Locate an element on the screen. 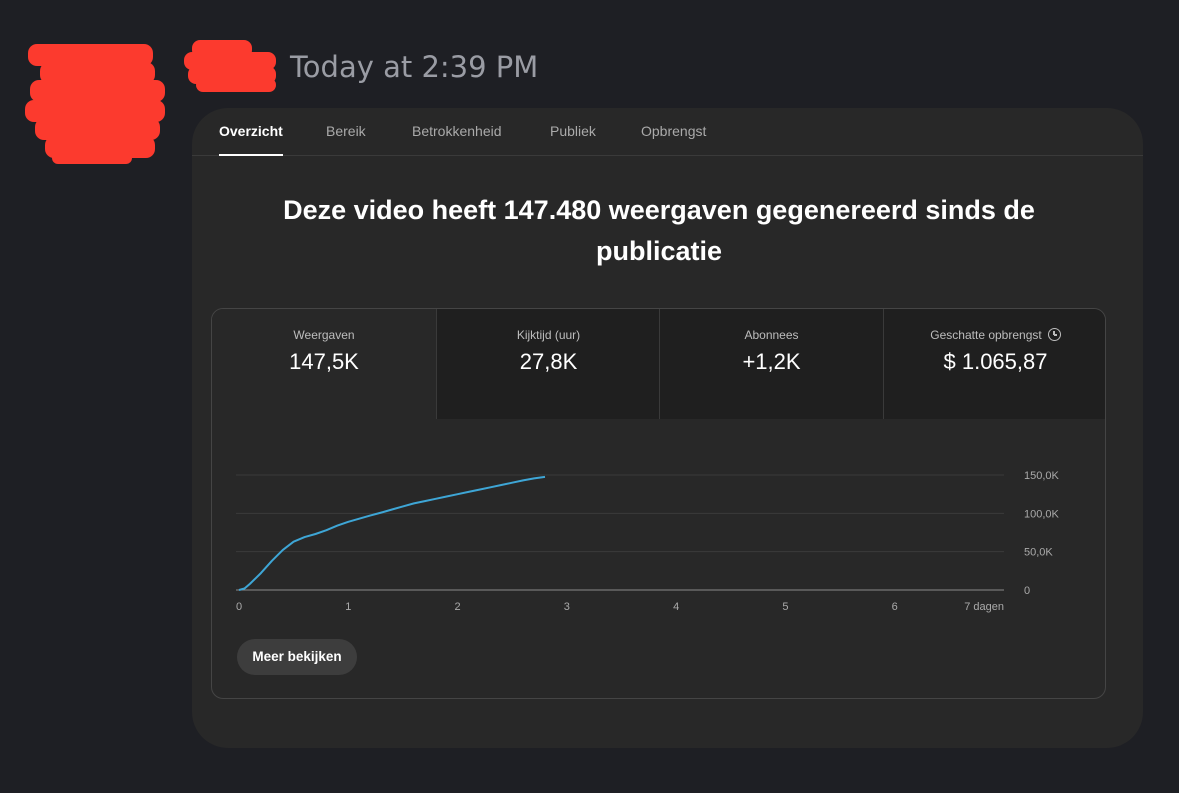  tab-label: Publiek is located at coordinates (573, 131).